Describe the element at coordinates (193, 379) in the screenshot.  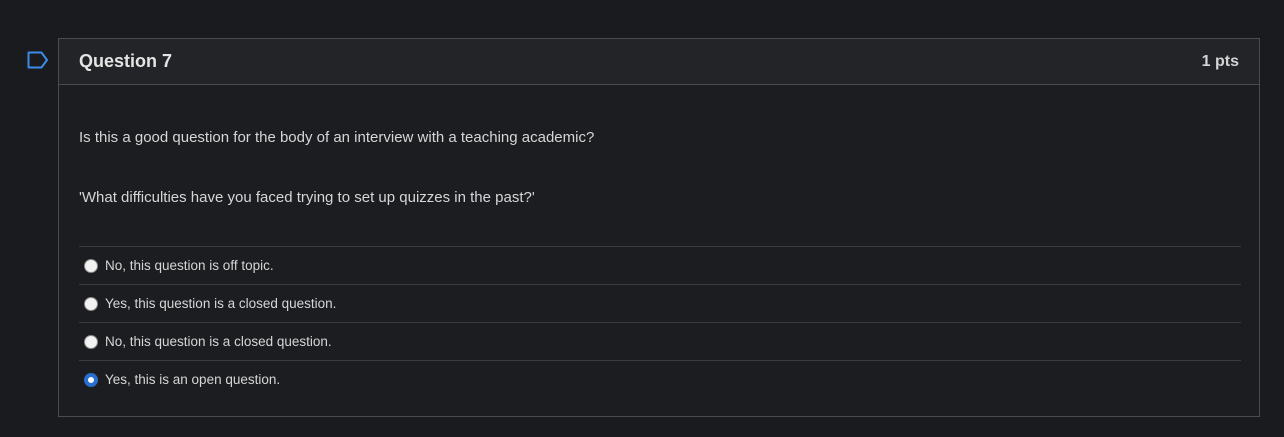
I see `answer-label: Yes, this is an open question.` at that location.